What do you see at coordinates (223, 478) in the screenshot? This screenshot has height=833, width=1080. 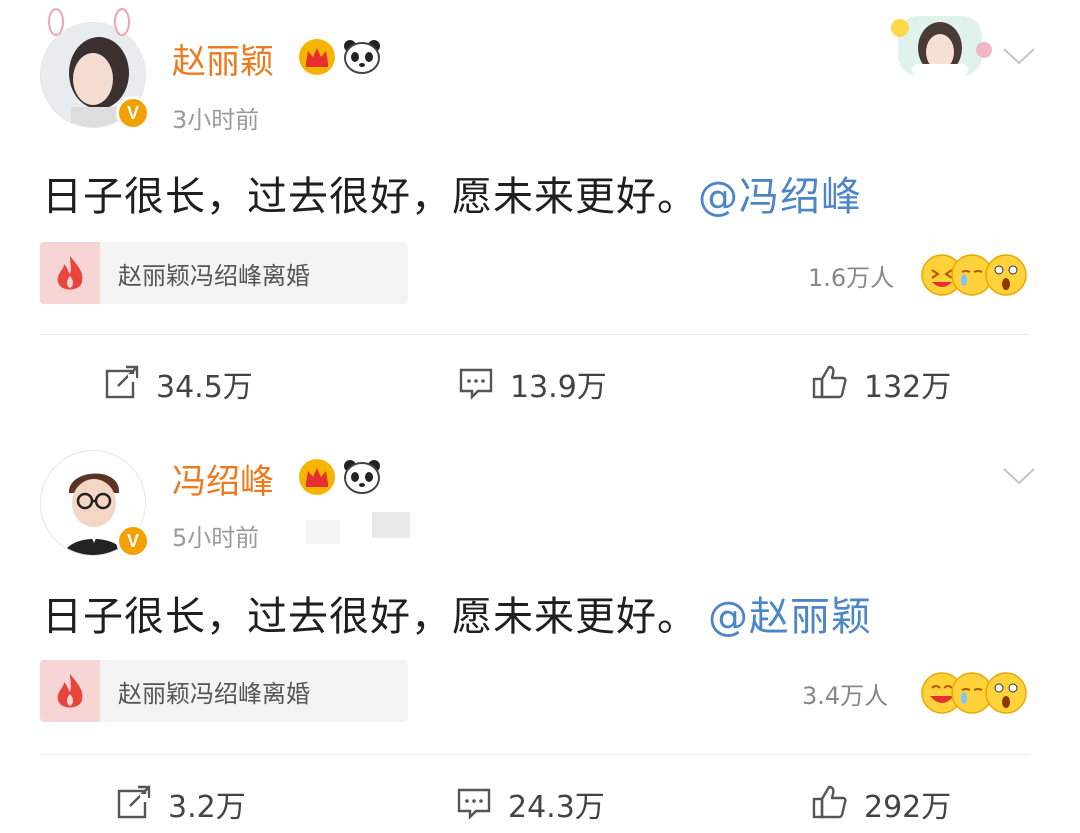 I see `username: 冯绍峰` at bounding box center [223, 478].